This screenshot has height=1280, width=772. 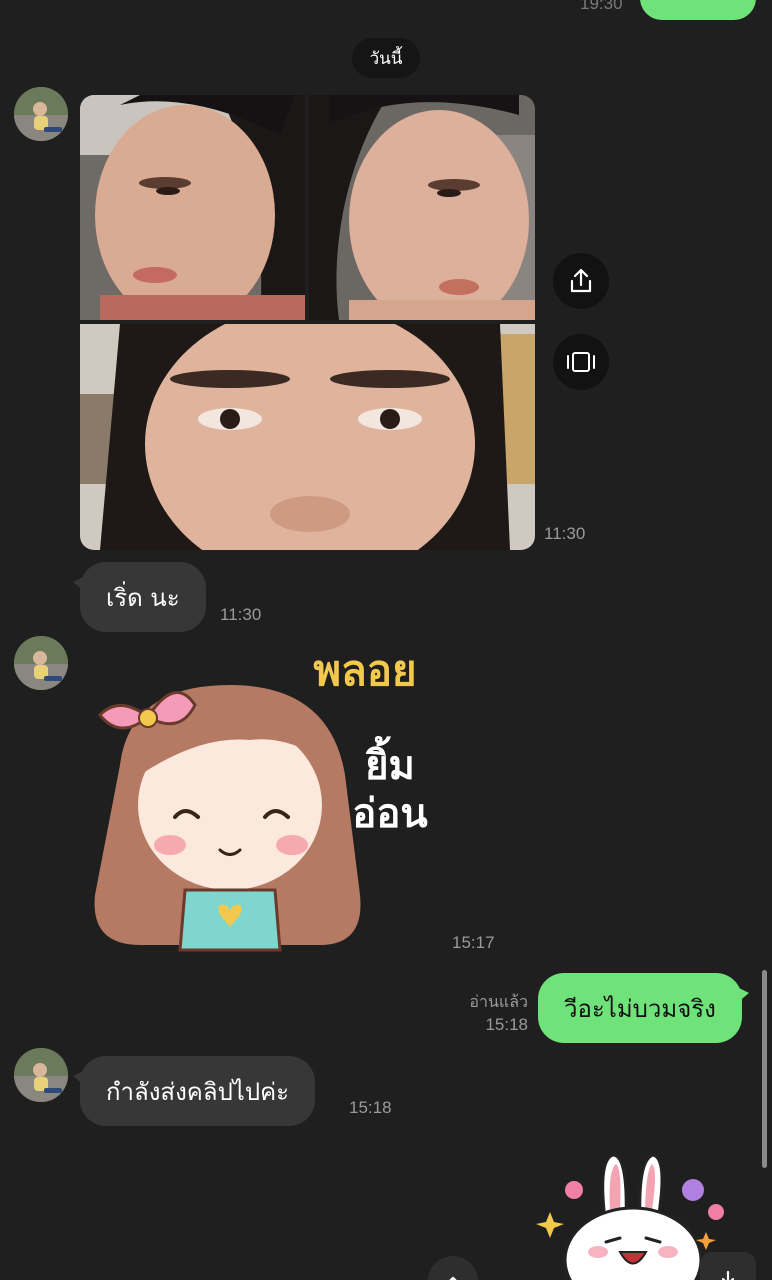 I want to click on sticker-title: พลอย, so click(x=365, y=670).